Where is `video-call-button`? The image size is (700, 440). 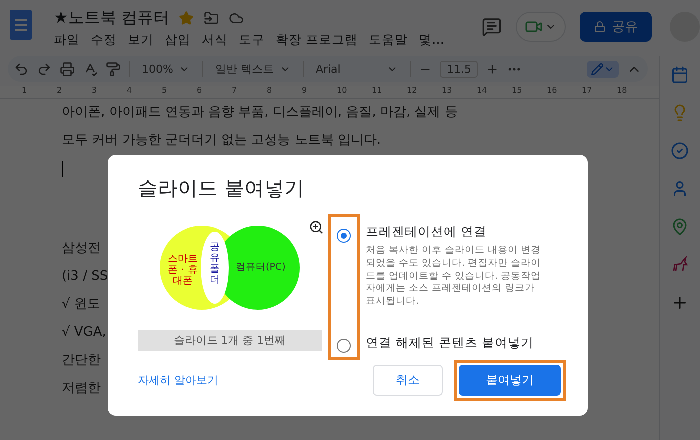 video-call-button is located at coordinates (541, 27).